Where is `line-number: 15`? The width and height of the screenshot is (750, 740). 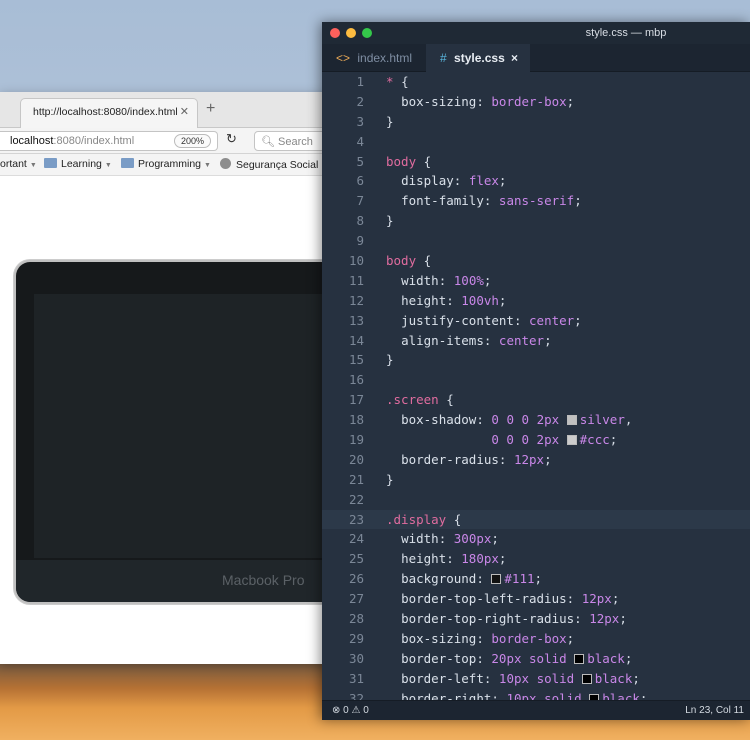 line-number: 15 is located at coordinates (356, 360).